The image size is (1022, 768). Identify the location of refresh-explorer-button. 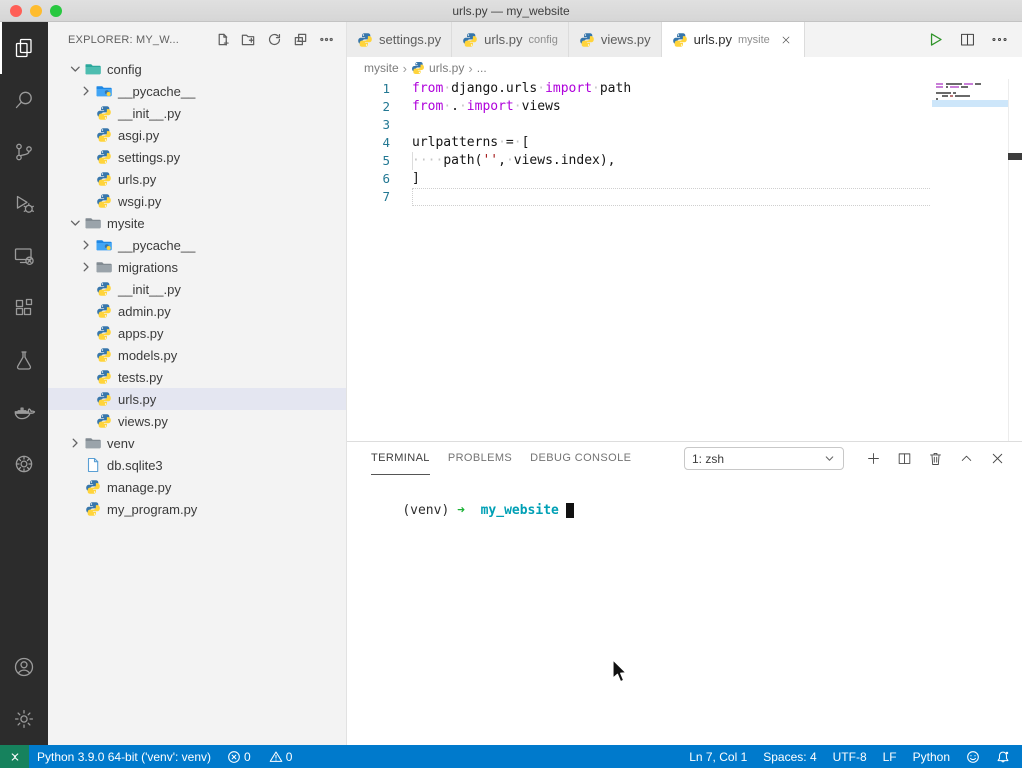
(274, 39).